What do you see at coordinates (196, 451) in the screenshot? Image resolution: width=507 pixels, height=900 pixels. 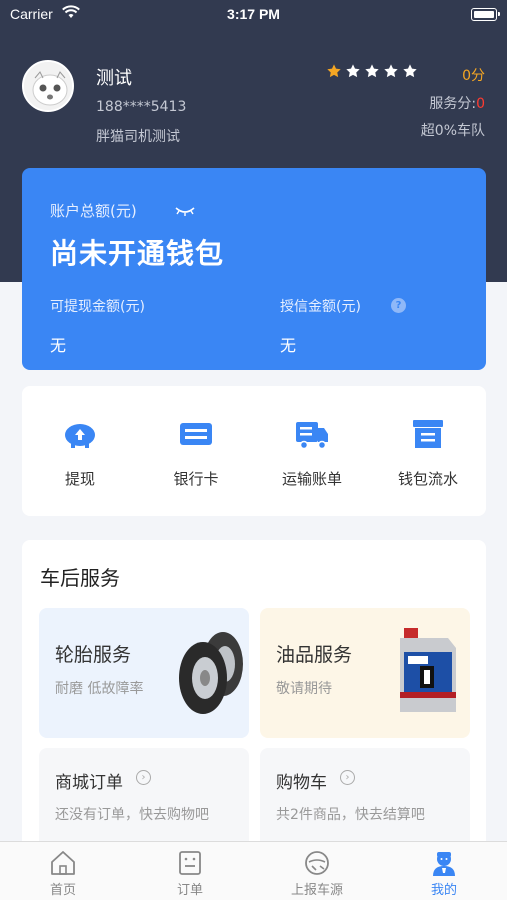 I see `action-bank-card: 银行卡` at bounding box center [196, 451].